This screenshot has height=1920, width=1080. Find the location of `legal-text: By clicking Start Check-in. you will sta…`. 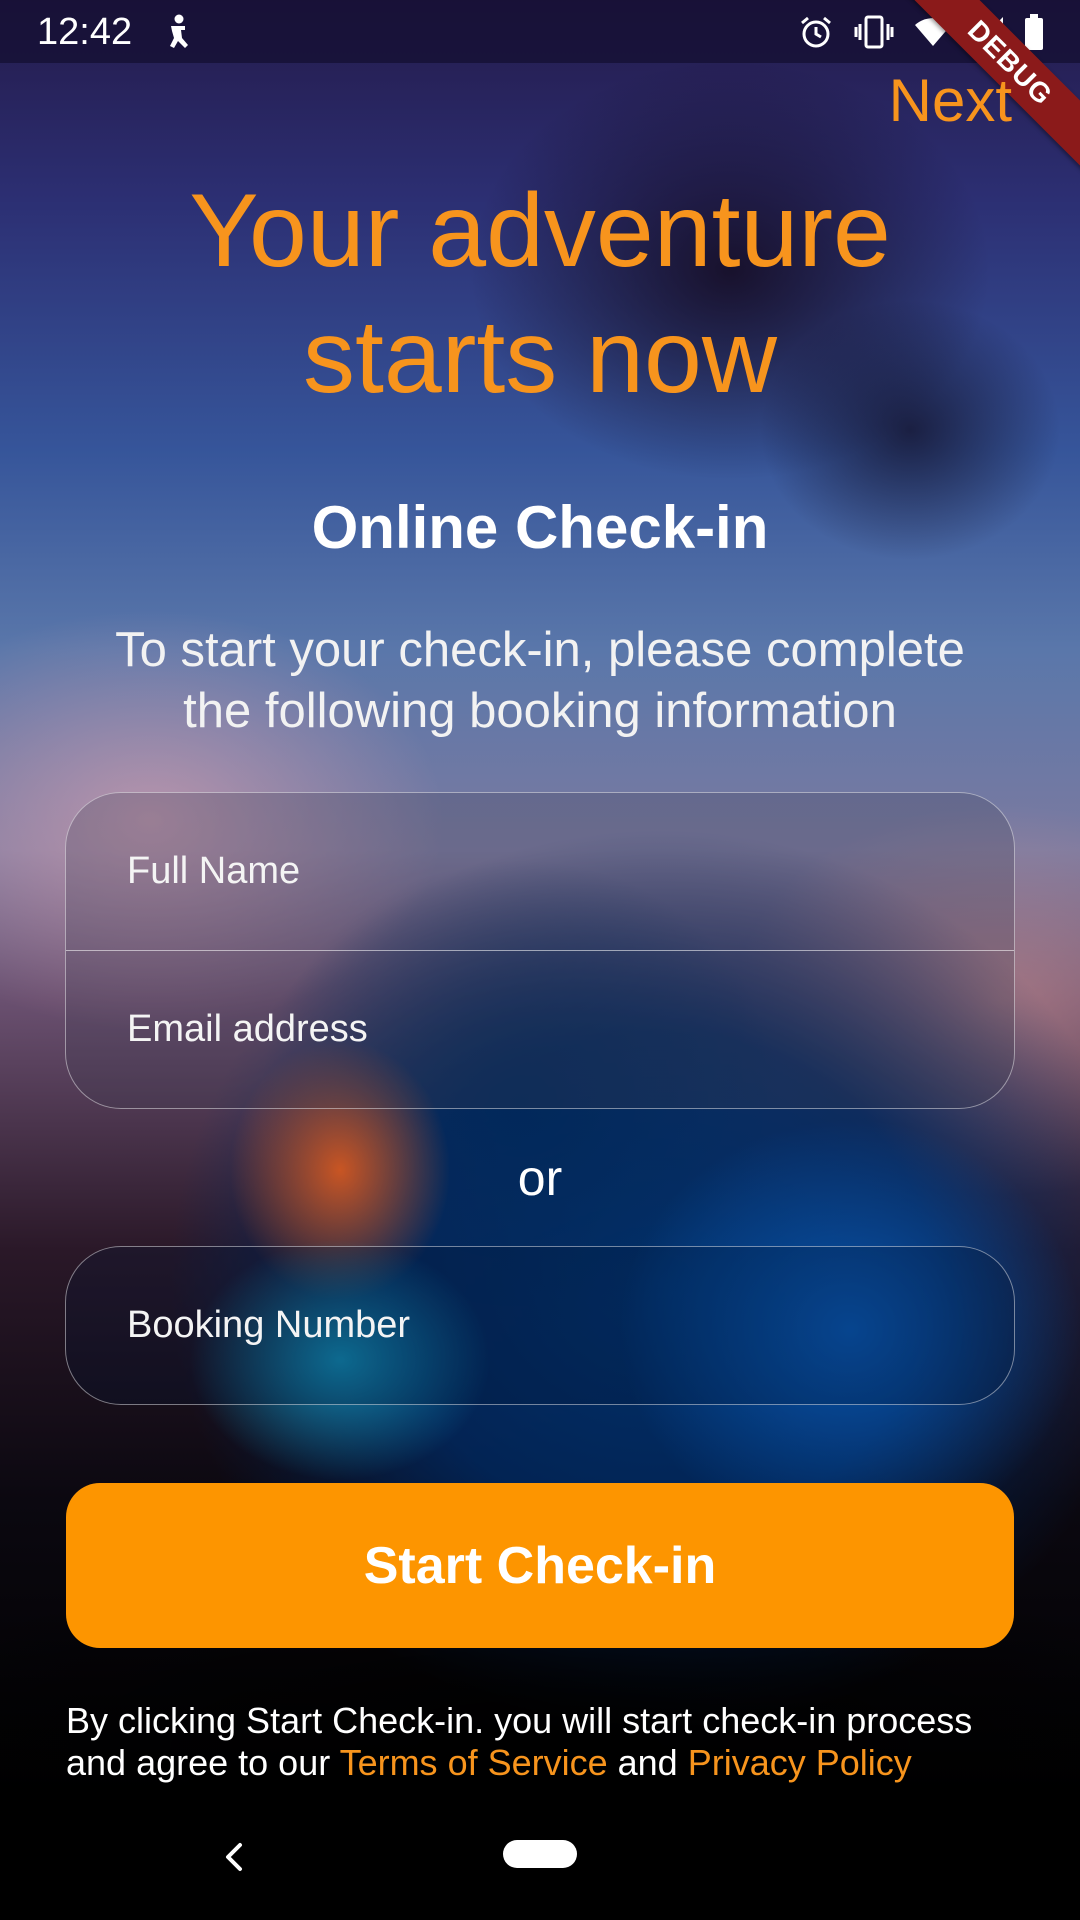

legal-text: By clicking Start Check-in. you will sta… is located at coordinates (556, 1742).